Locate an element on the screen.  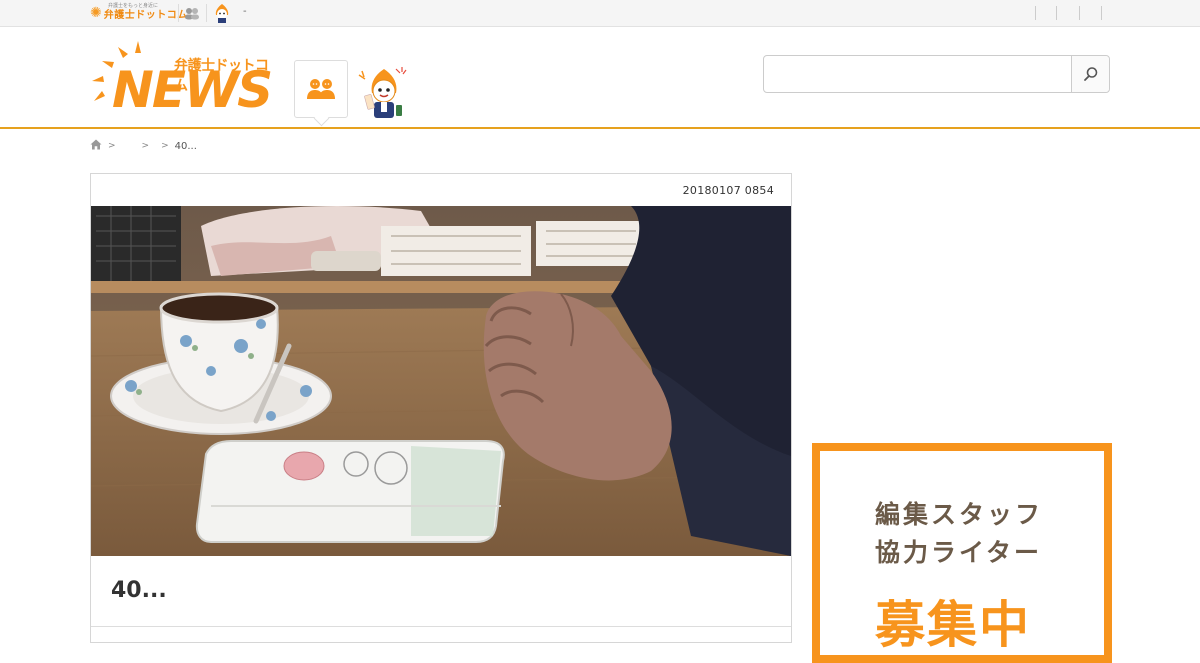
topbar-logo-tagline: 弁護士をもっと身近に is located at coordinates (133, 6).